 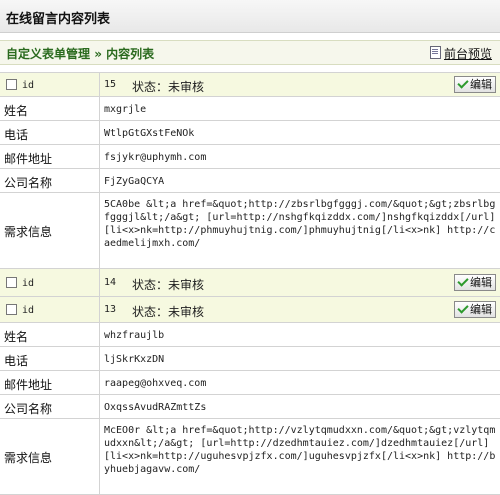 I want to click on field-row: 姓名 whzfraujlb, so click(x=250, y=334).